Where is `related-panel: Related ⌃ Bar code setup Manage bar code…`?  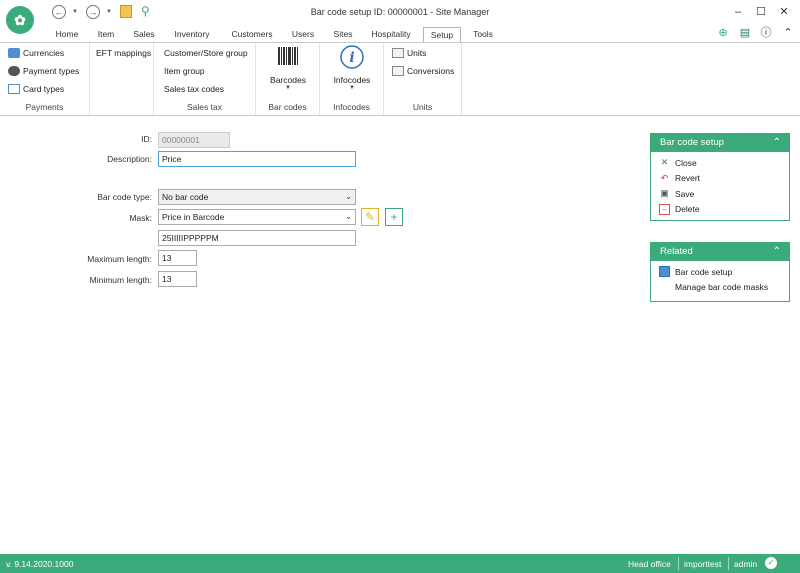
related-panel: Related ⌃ Bar code setup Manage bar code… is located at coordinates (720, 272).